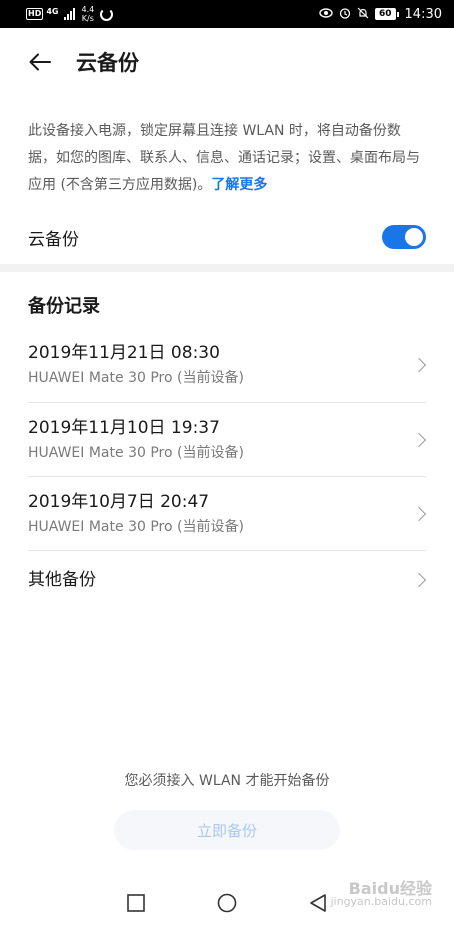 Image resolution: width=454 pixels, height=926 pixels. Describe the element at coordinates (88, 9) in the screenshot. I see `speed-value: 4.4` at that location.